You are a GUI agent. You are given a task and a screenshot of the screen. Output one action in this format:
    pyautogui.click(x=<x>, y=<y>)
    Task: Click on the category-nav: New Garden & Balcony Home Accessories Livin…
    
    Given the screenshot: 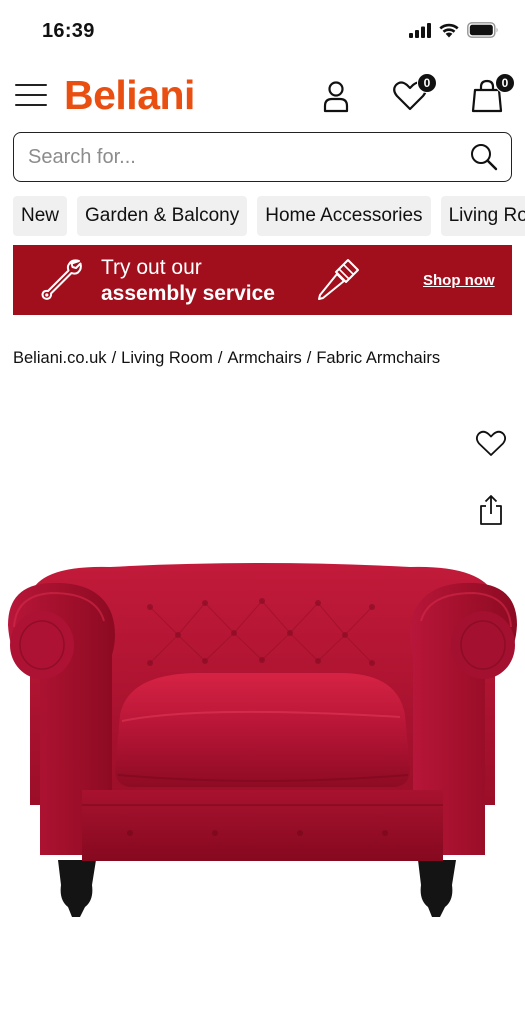 What is the action you would take?
    pyautogui.click(x=269, y=216)
    